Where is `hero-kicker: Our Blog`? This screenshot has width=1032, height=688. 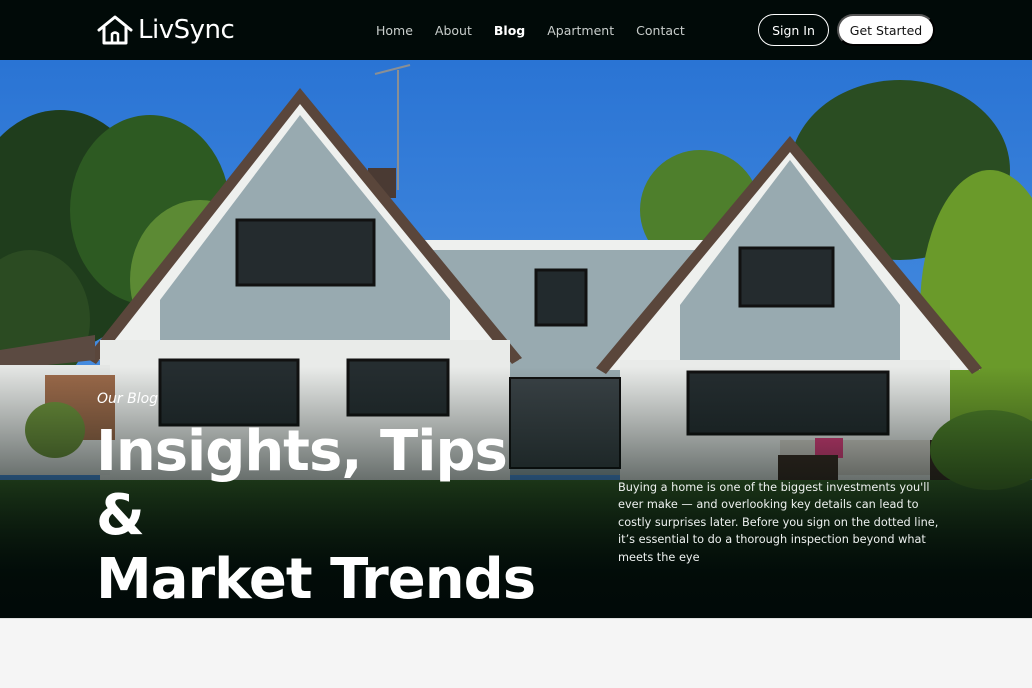
hero-kicker: Our Blog is located at coordinates (128, 399).